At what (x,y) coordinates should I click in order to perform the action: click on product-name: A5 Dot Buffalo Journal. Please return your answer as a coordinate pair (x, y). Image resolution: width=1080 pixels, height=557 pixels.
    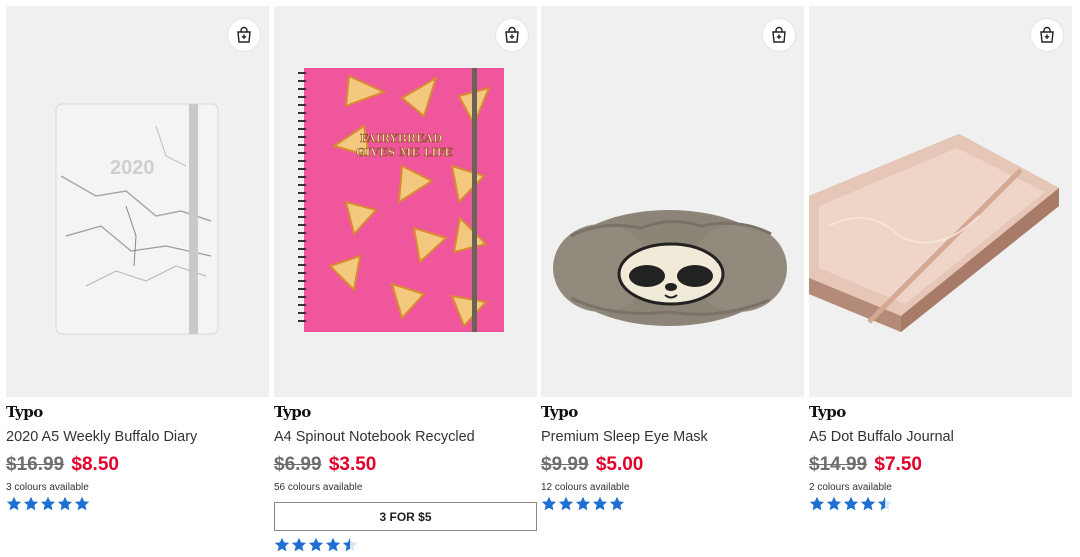
    Looking at the image, I should click on (881, 437).